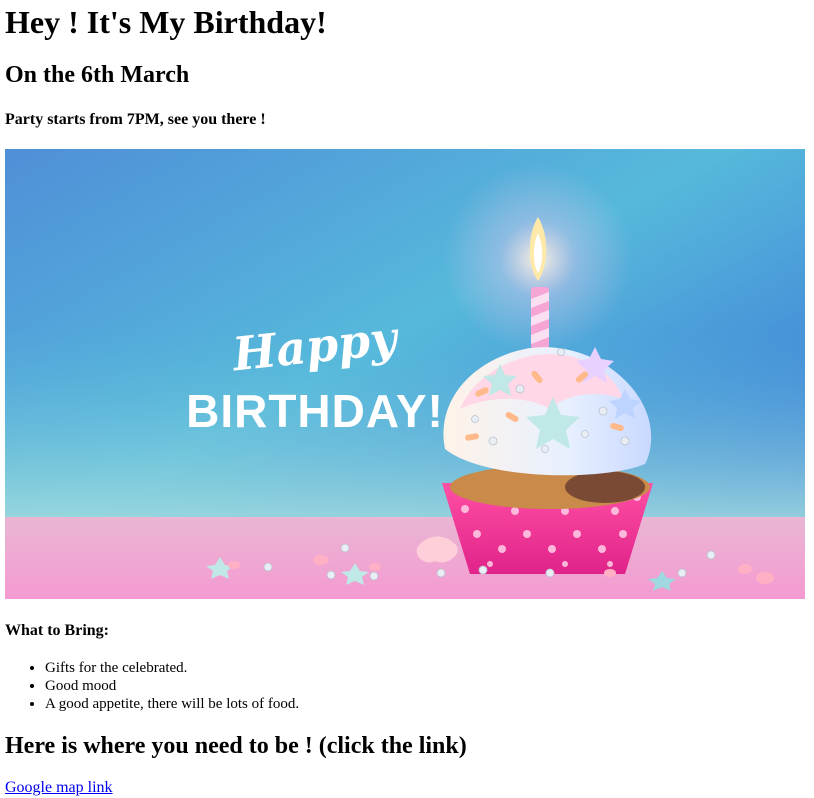 This screenshot has width=814, height=798. What do you see at coordinates (315, 411) in the screenshot?
I see `birthday-title-text: BIRTHDAY!` at bounding box center [315, 411].